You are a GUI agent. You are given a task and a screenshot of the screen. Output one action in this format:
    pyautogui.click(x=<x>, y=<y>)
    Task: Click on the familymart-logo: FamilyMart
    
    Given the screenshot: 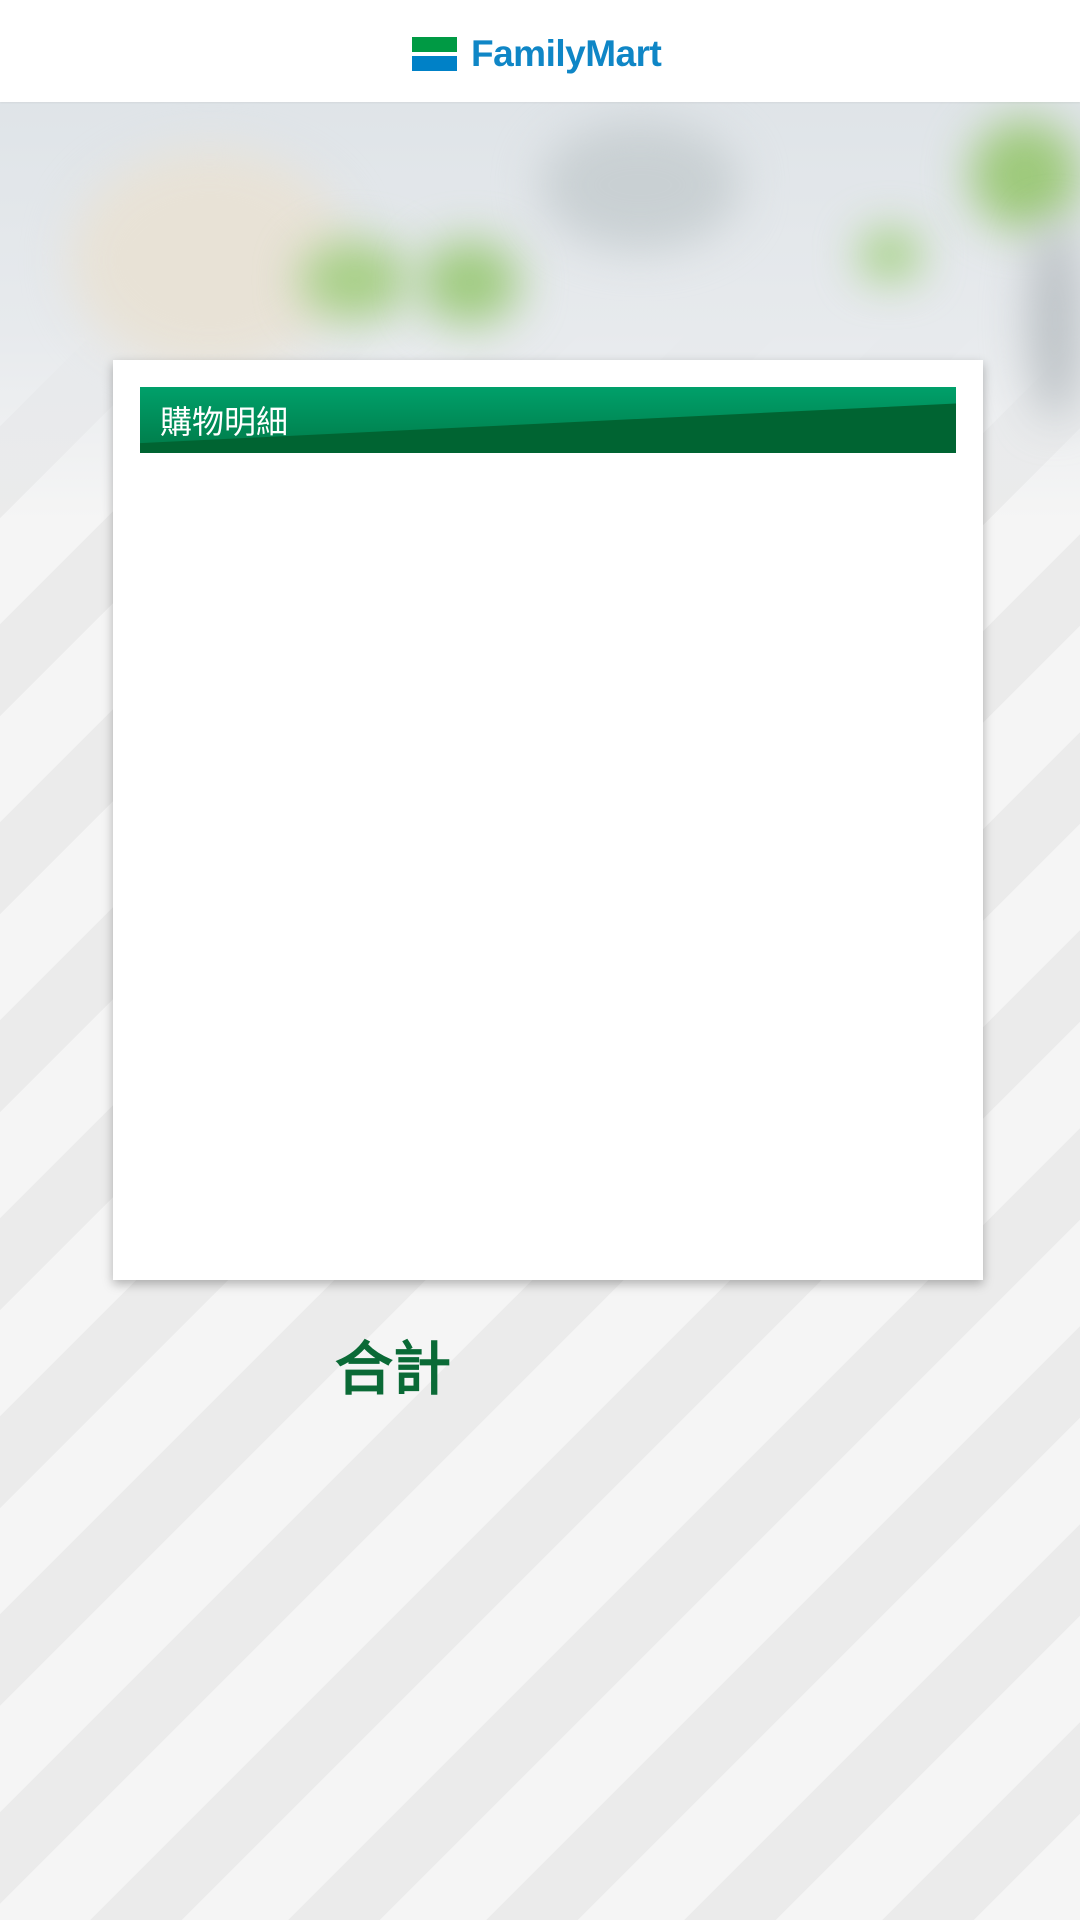 What is the action you would take?
    pyautogui.click(x=537, y=53)
    